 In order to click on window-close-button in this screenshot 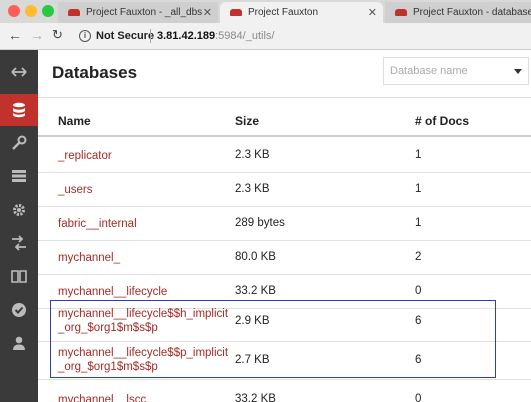, I will do `click(14, 11)`.